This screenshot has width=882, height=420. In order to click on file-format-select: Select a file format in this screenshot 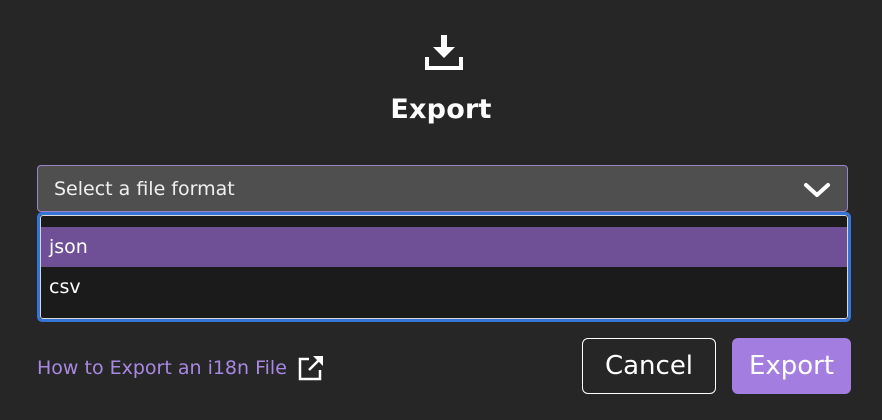, I will do `click(442, 188)`.